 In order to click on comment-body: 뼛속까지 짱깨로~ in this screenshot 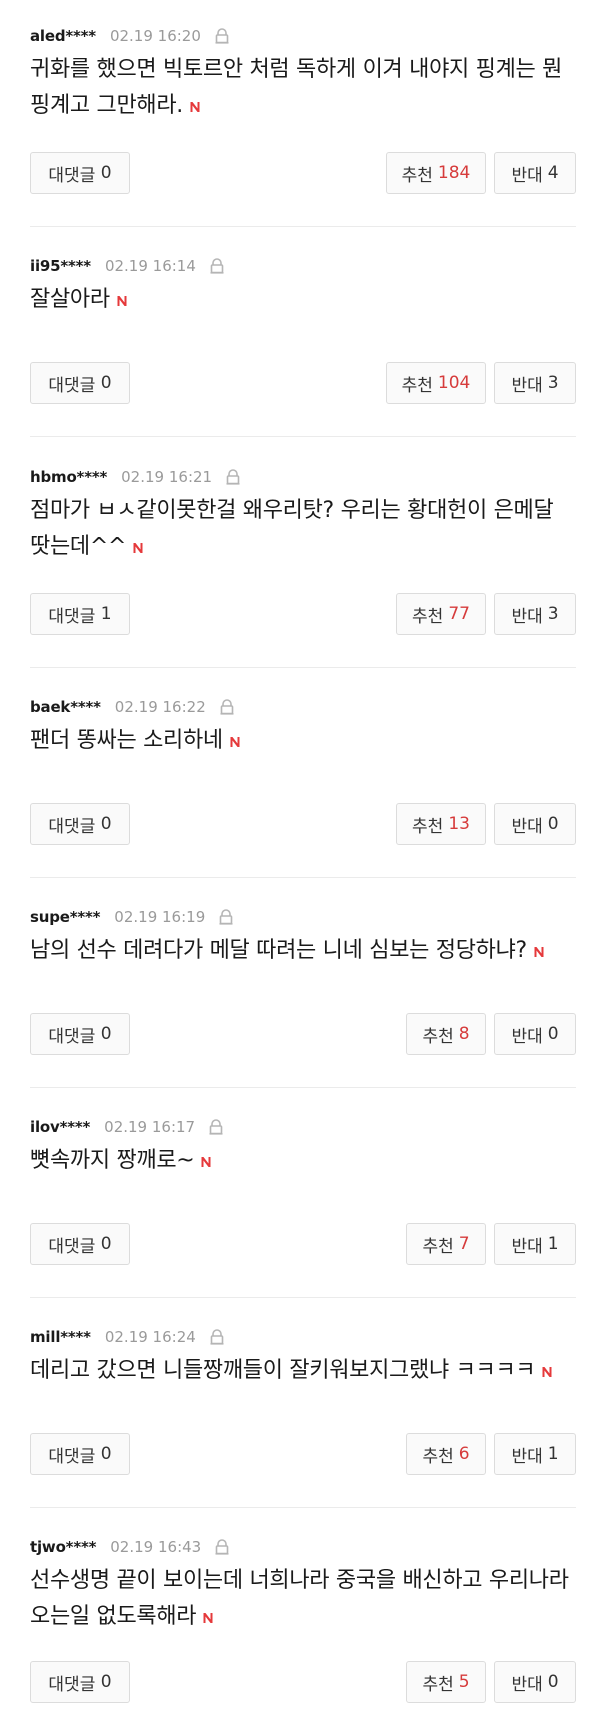, I will do `click(112, 1160)`.